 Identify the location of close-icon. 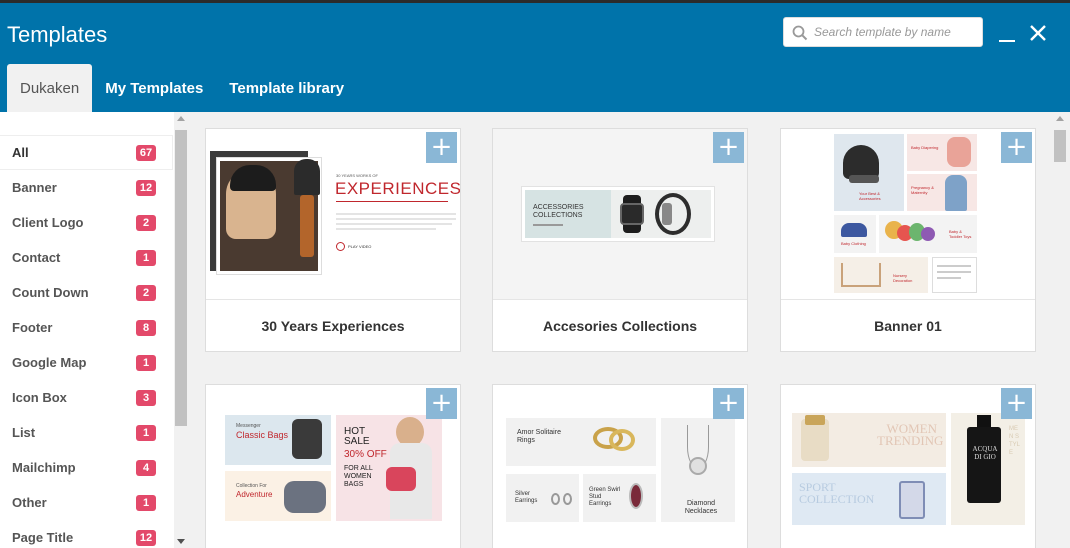
(1038, 33).